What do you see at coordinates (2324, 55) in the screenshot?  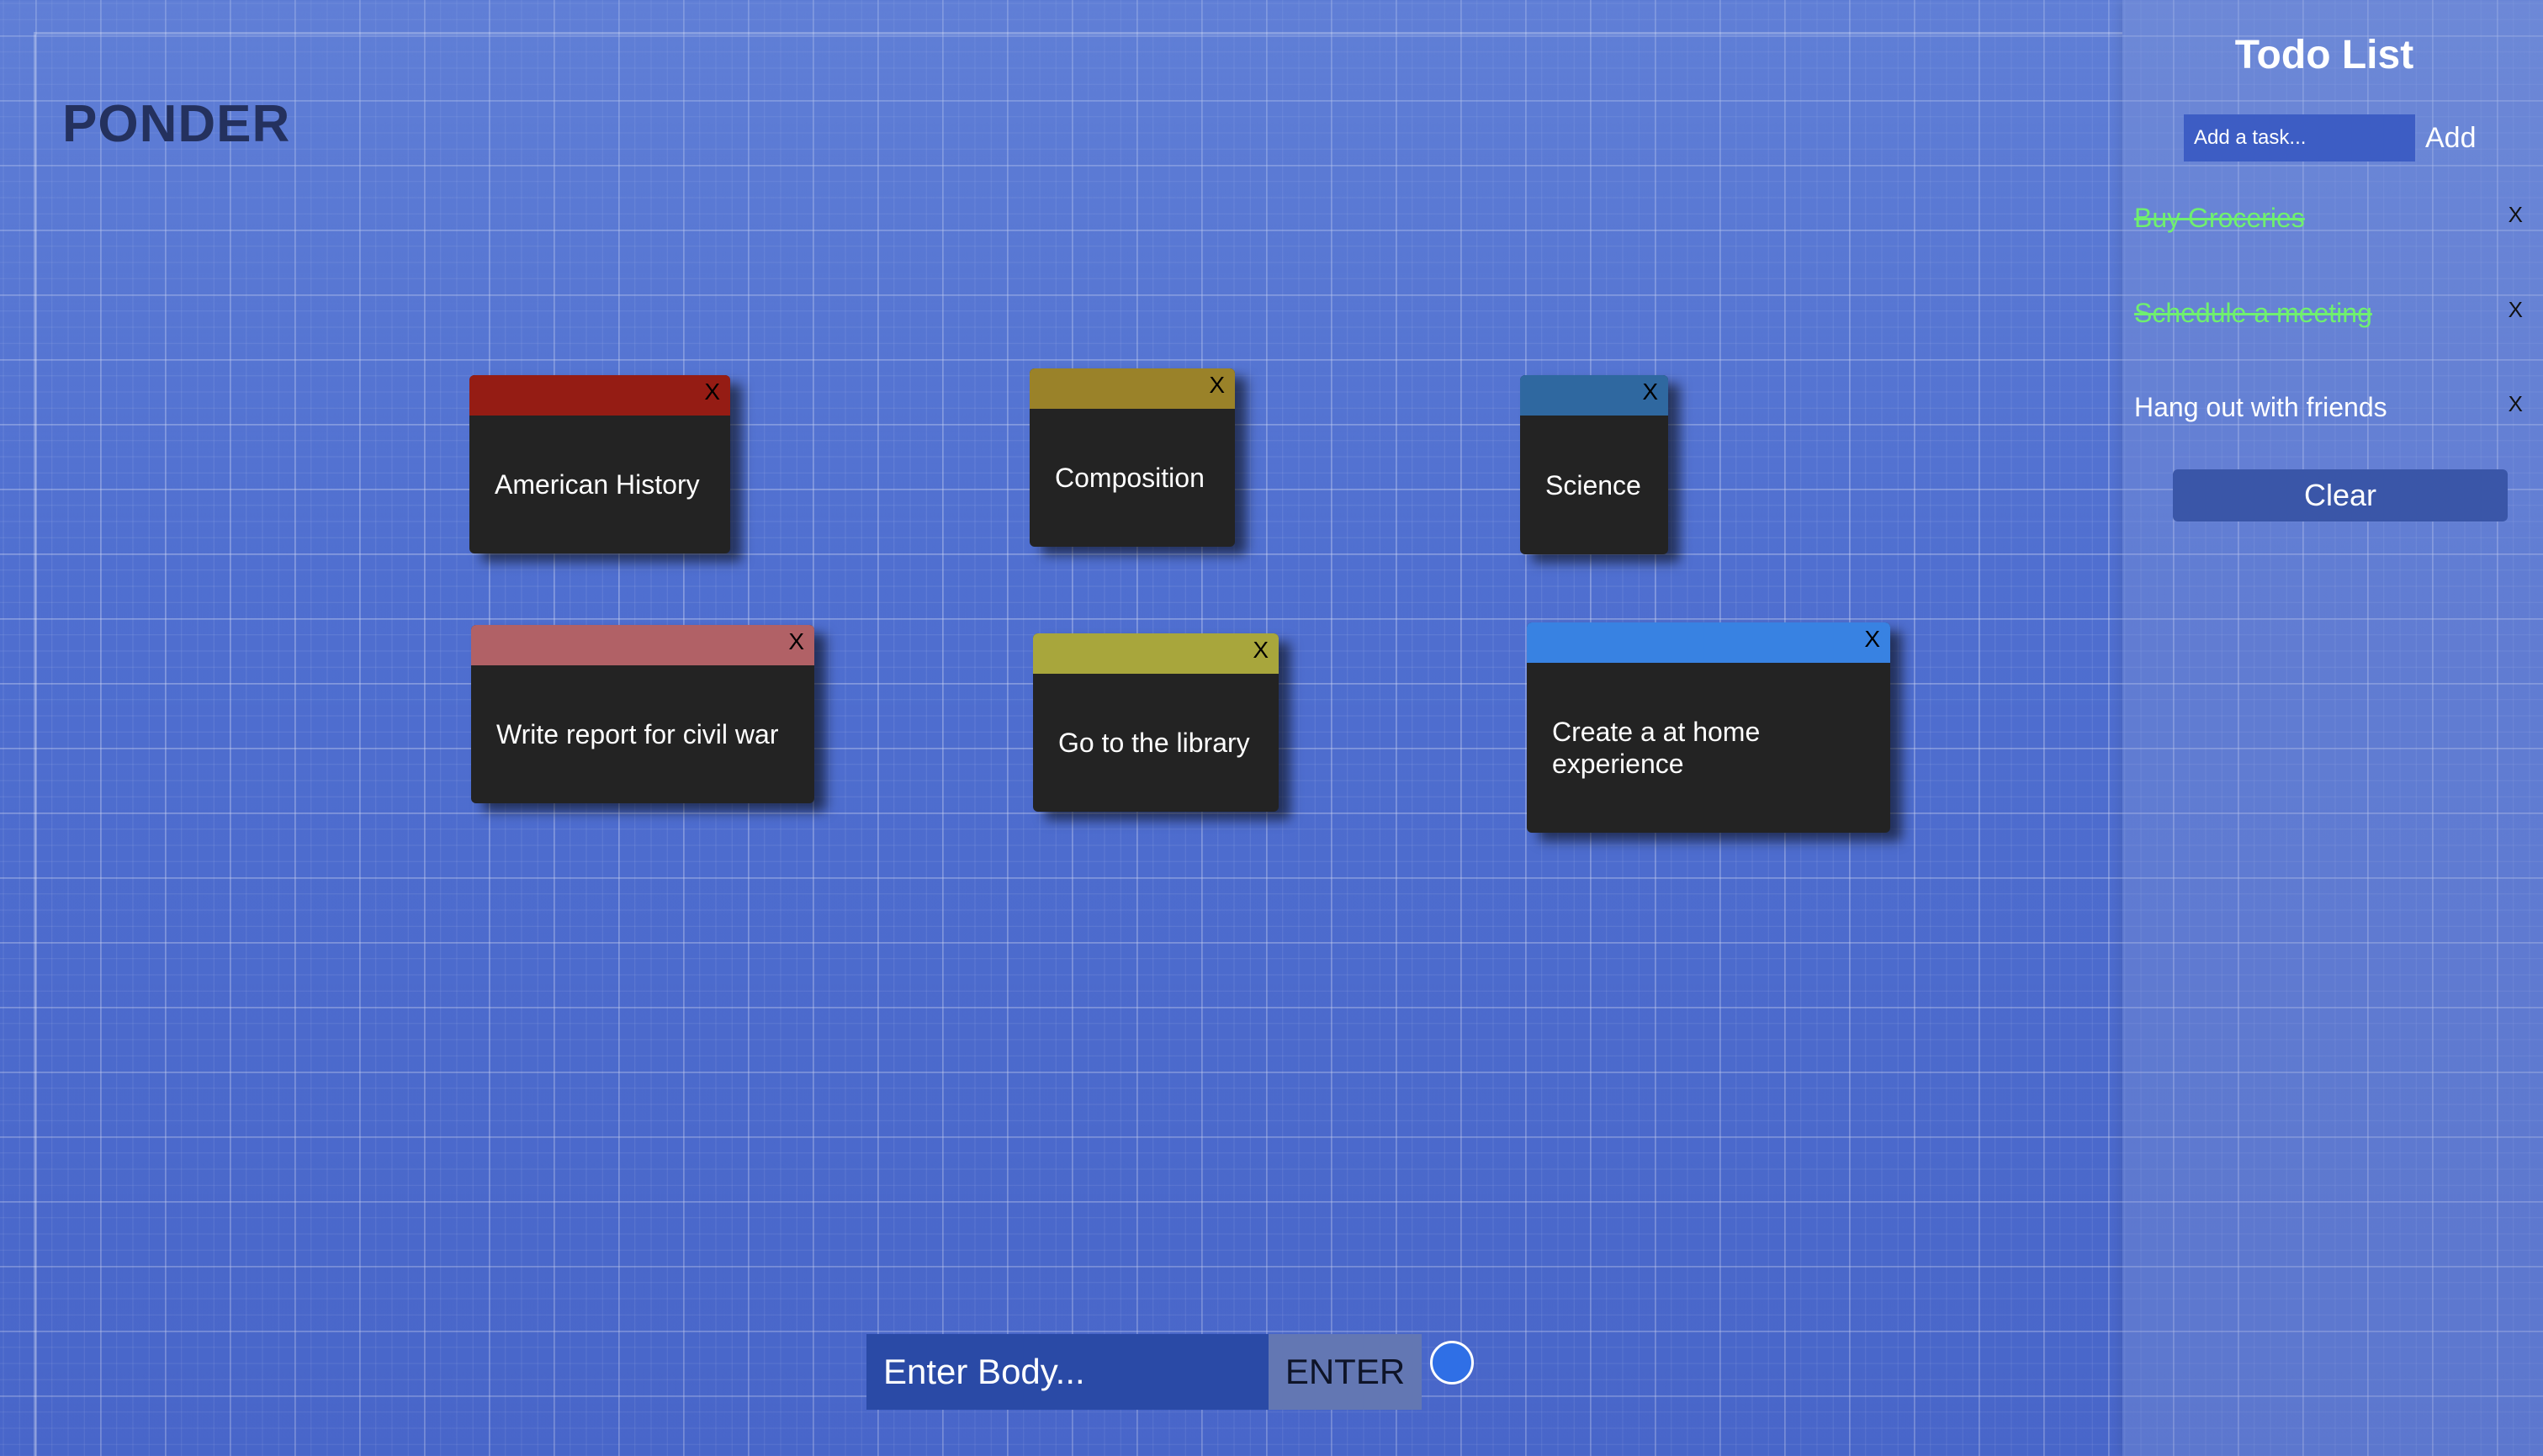 I see `todo-title: Todo List` at bounding box center [2324, 55].